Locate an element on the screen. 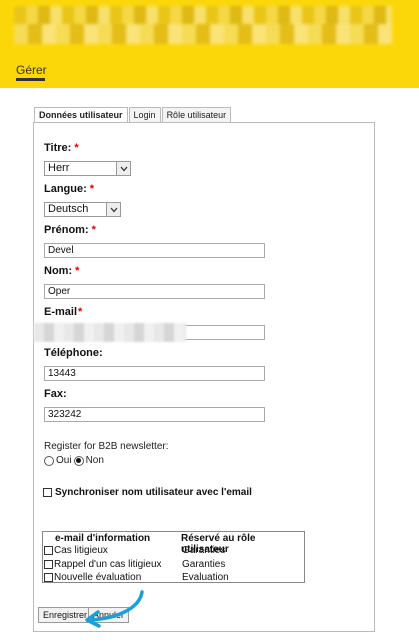 This screenshot has width=419, height=644. tab-user-data: Données utilisateur is located at coordinates (81, 115).